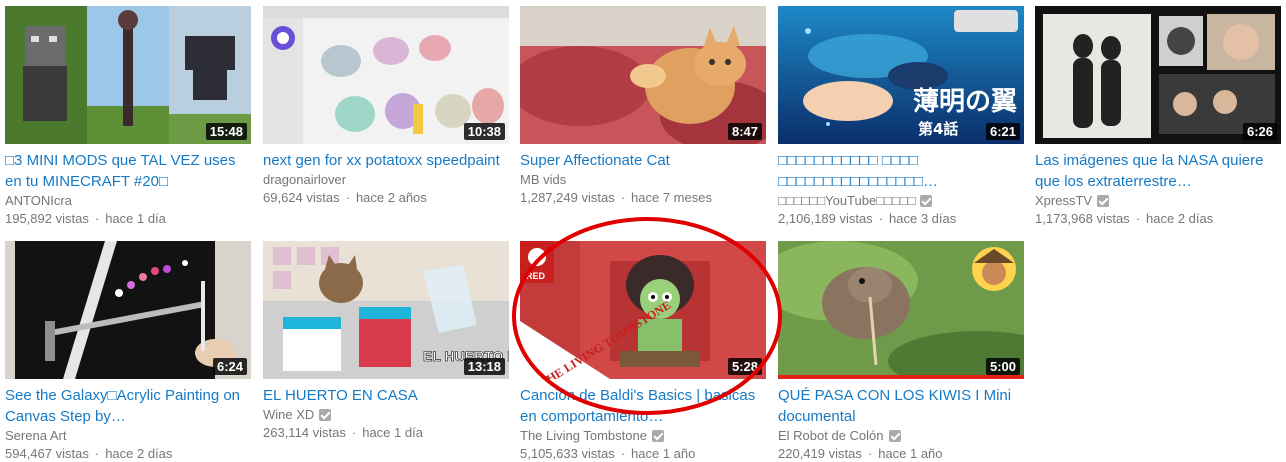 Image resolution: width=1286 pixels, height=462 pixels. Describe the element at coordinates (898, 406) in the screenshot. I see `video-title: QUÉ PASA CON LOS KIWIS I Mini documental` at that location.